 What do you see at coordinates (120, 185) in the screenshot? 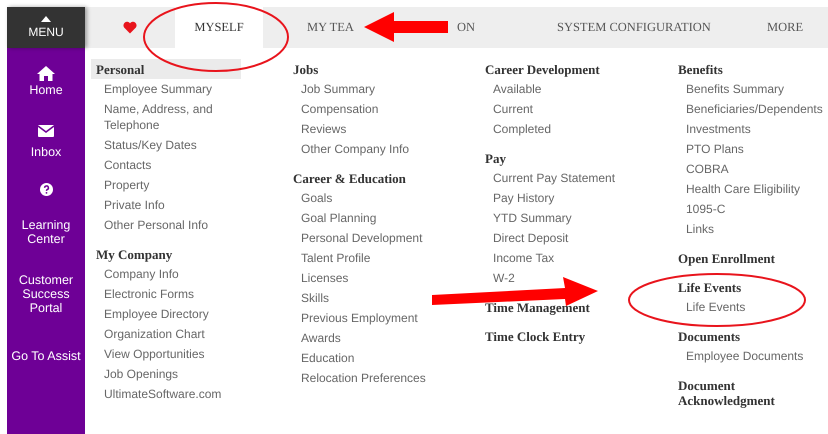
I see `menu-link: Property` at bounding box center [120, 185].